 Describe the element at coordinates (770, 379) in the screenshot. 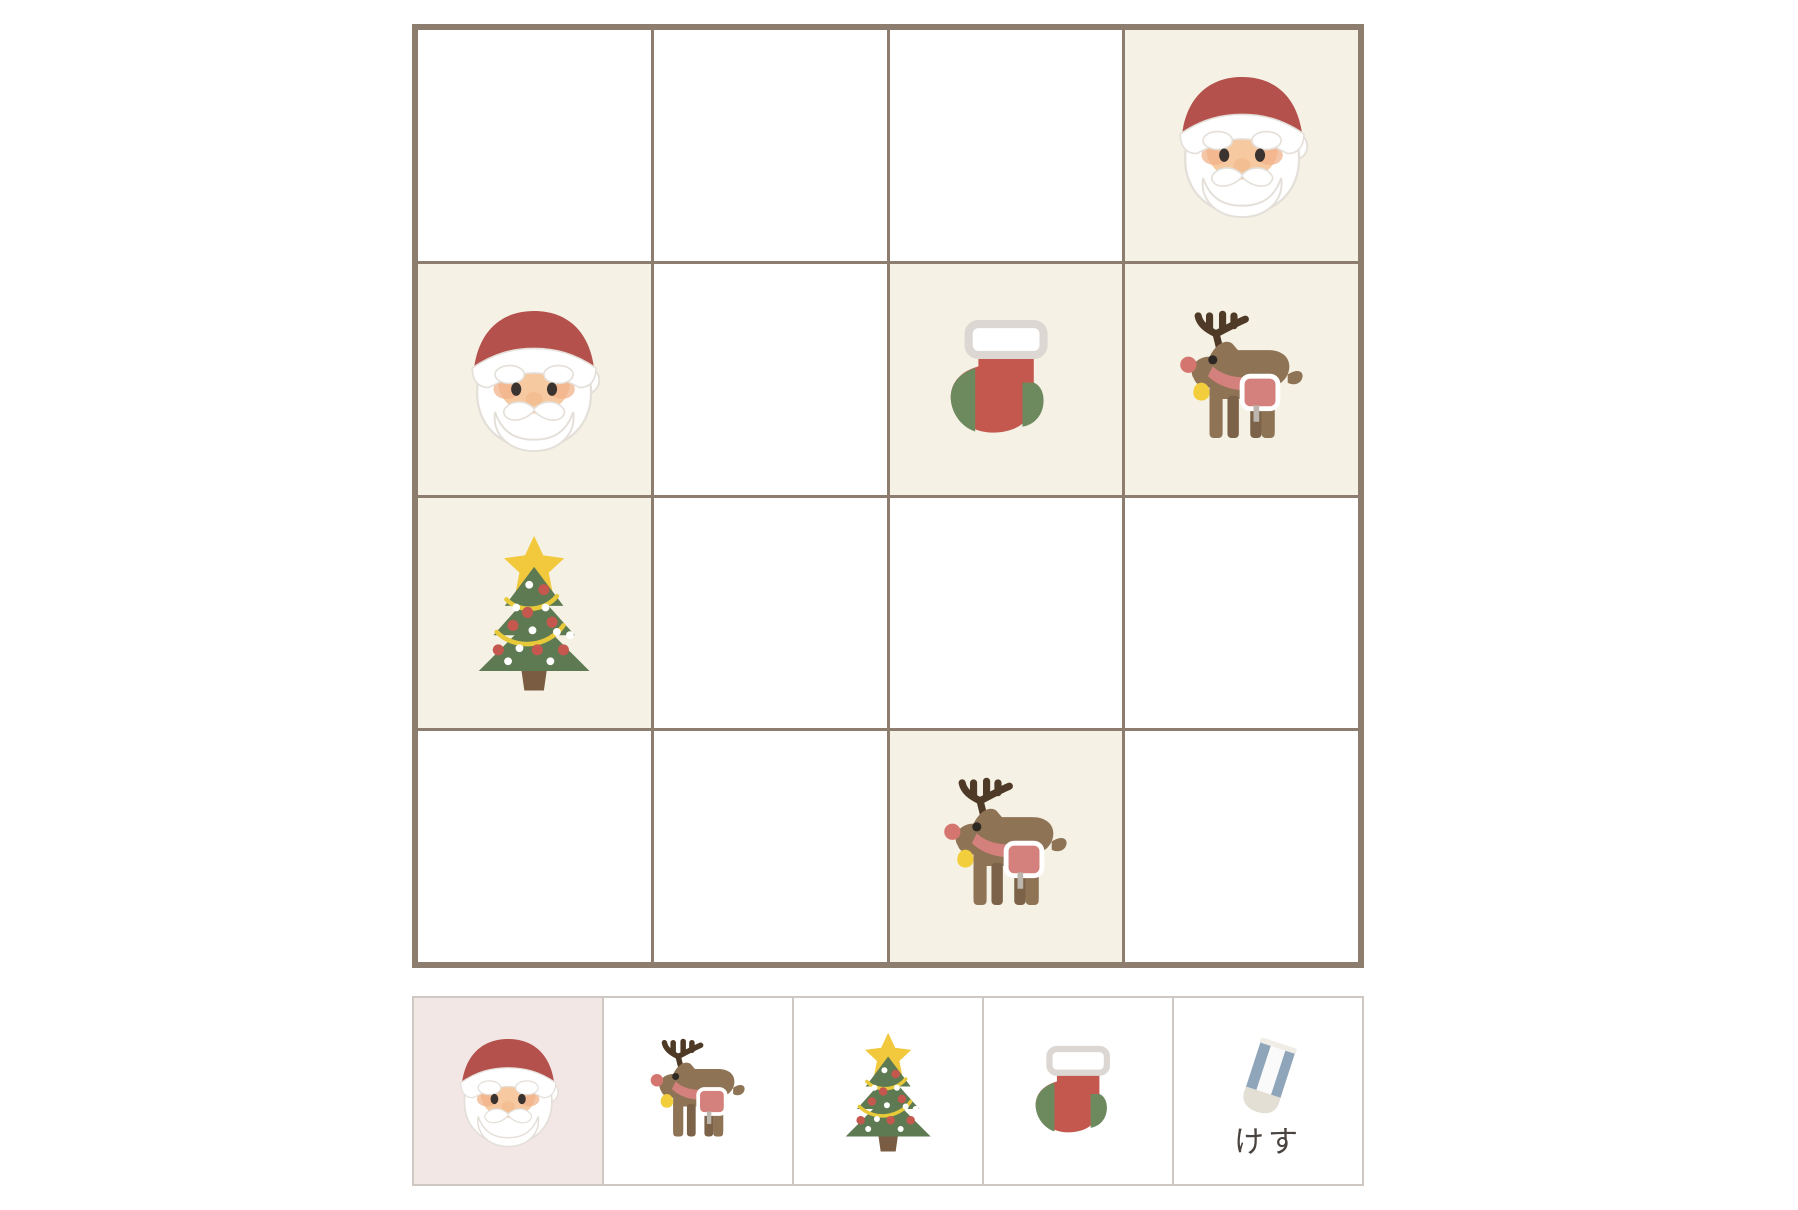

I see `grid-cell-r2c2` at that location.